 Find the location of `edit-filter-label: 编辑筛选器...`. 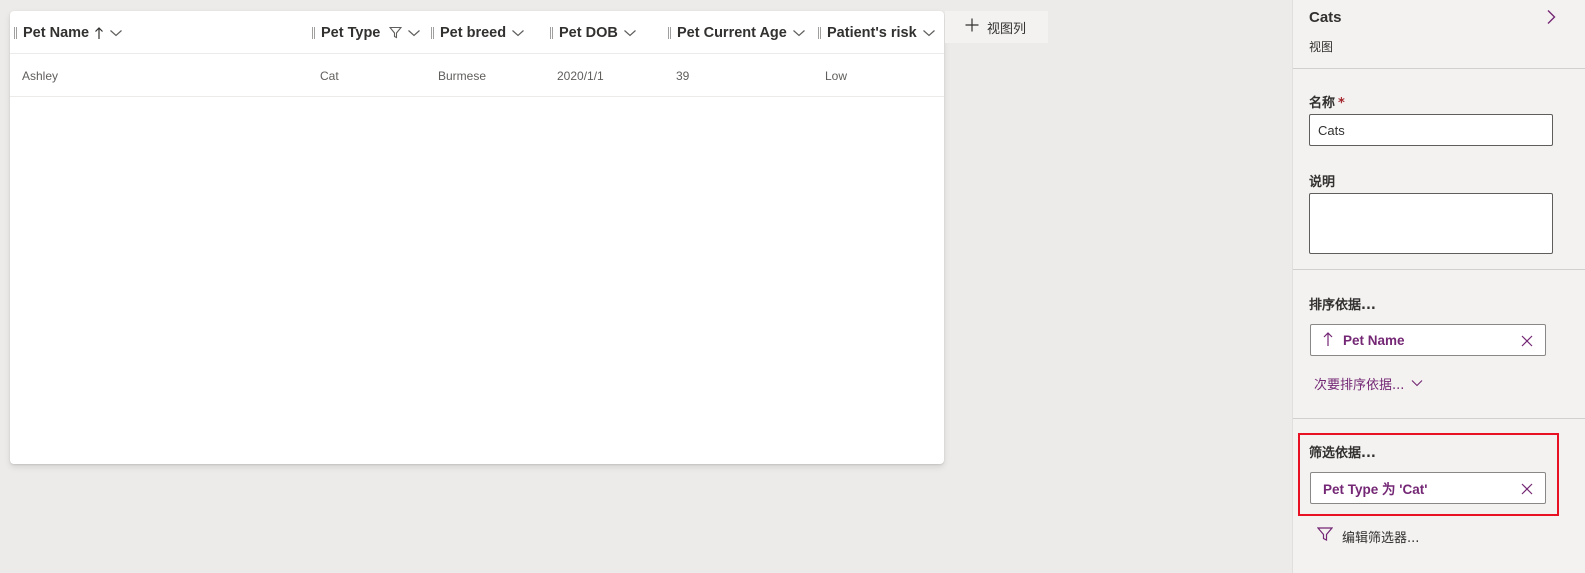

edit-filter-label: 编辑筛选器... is located at coordinates (1381, 538).